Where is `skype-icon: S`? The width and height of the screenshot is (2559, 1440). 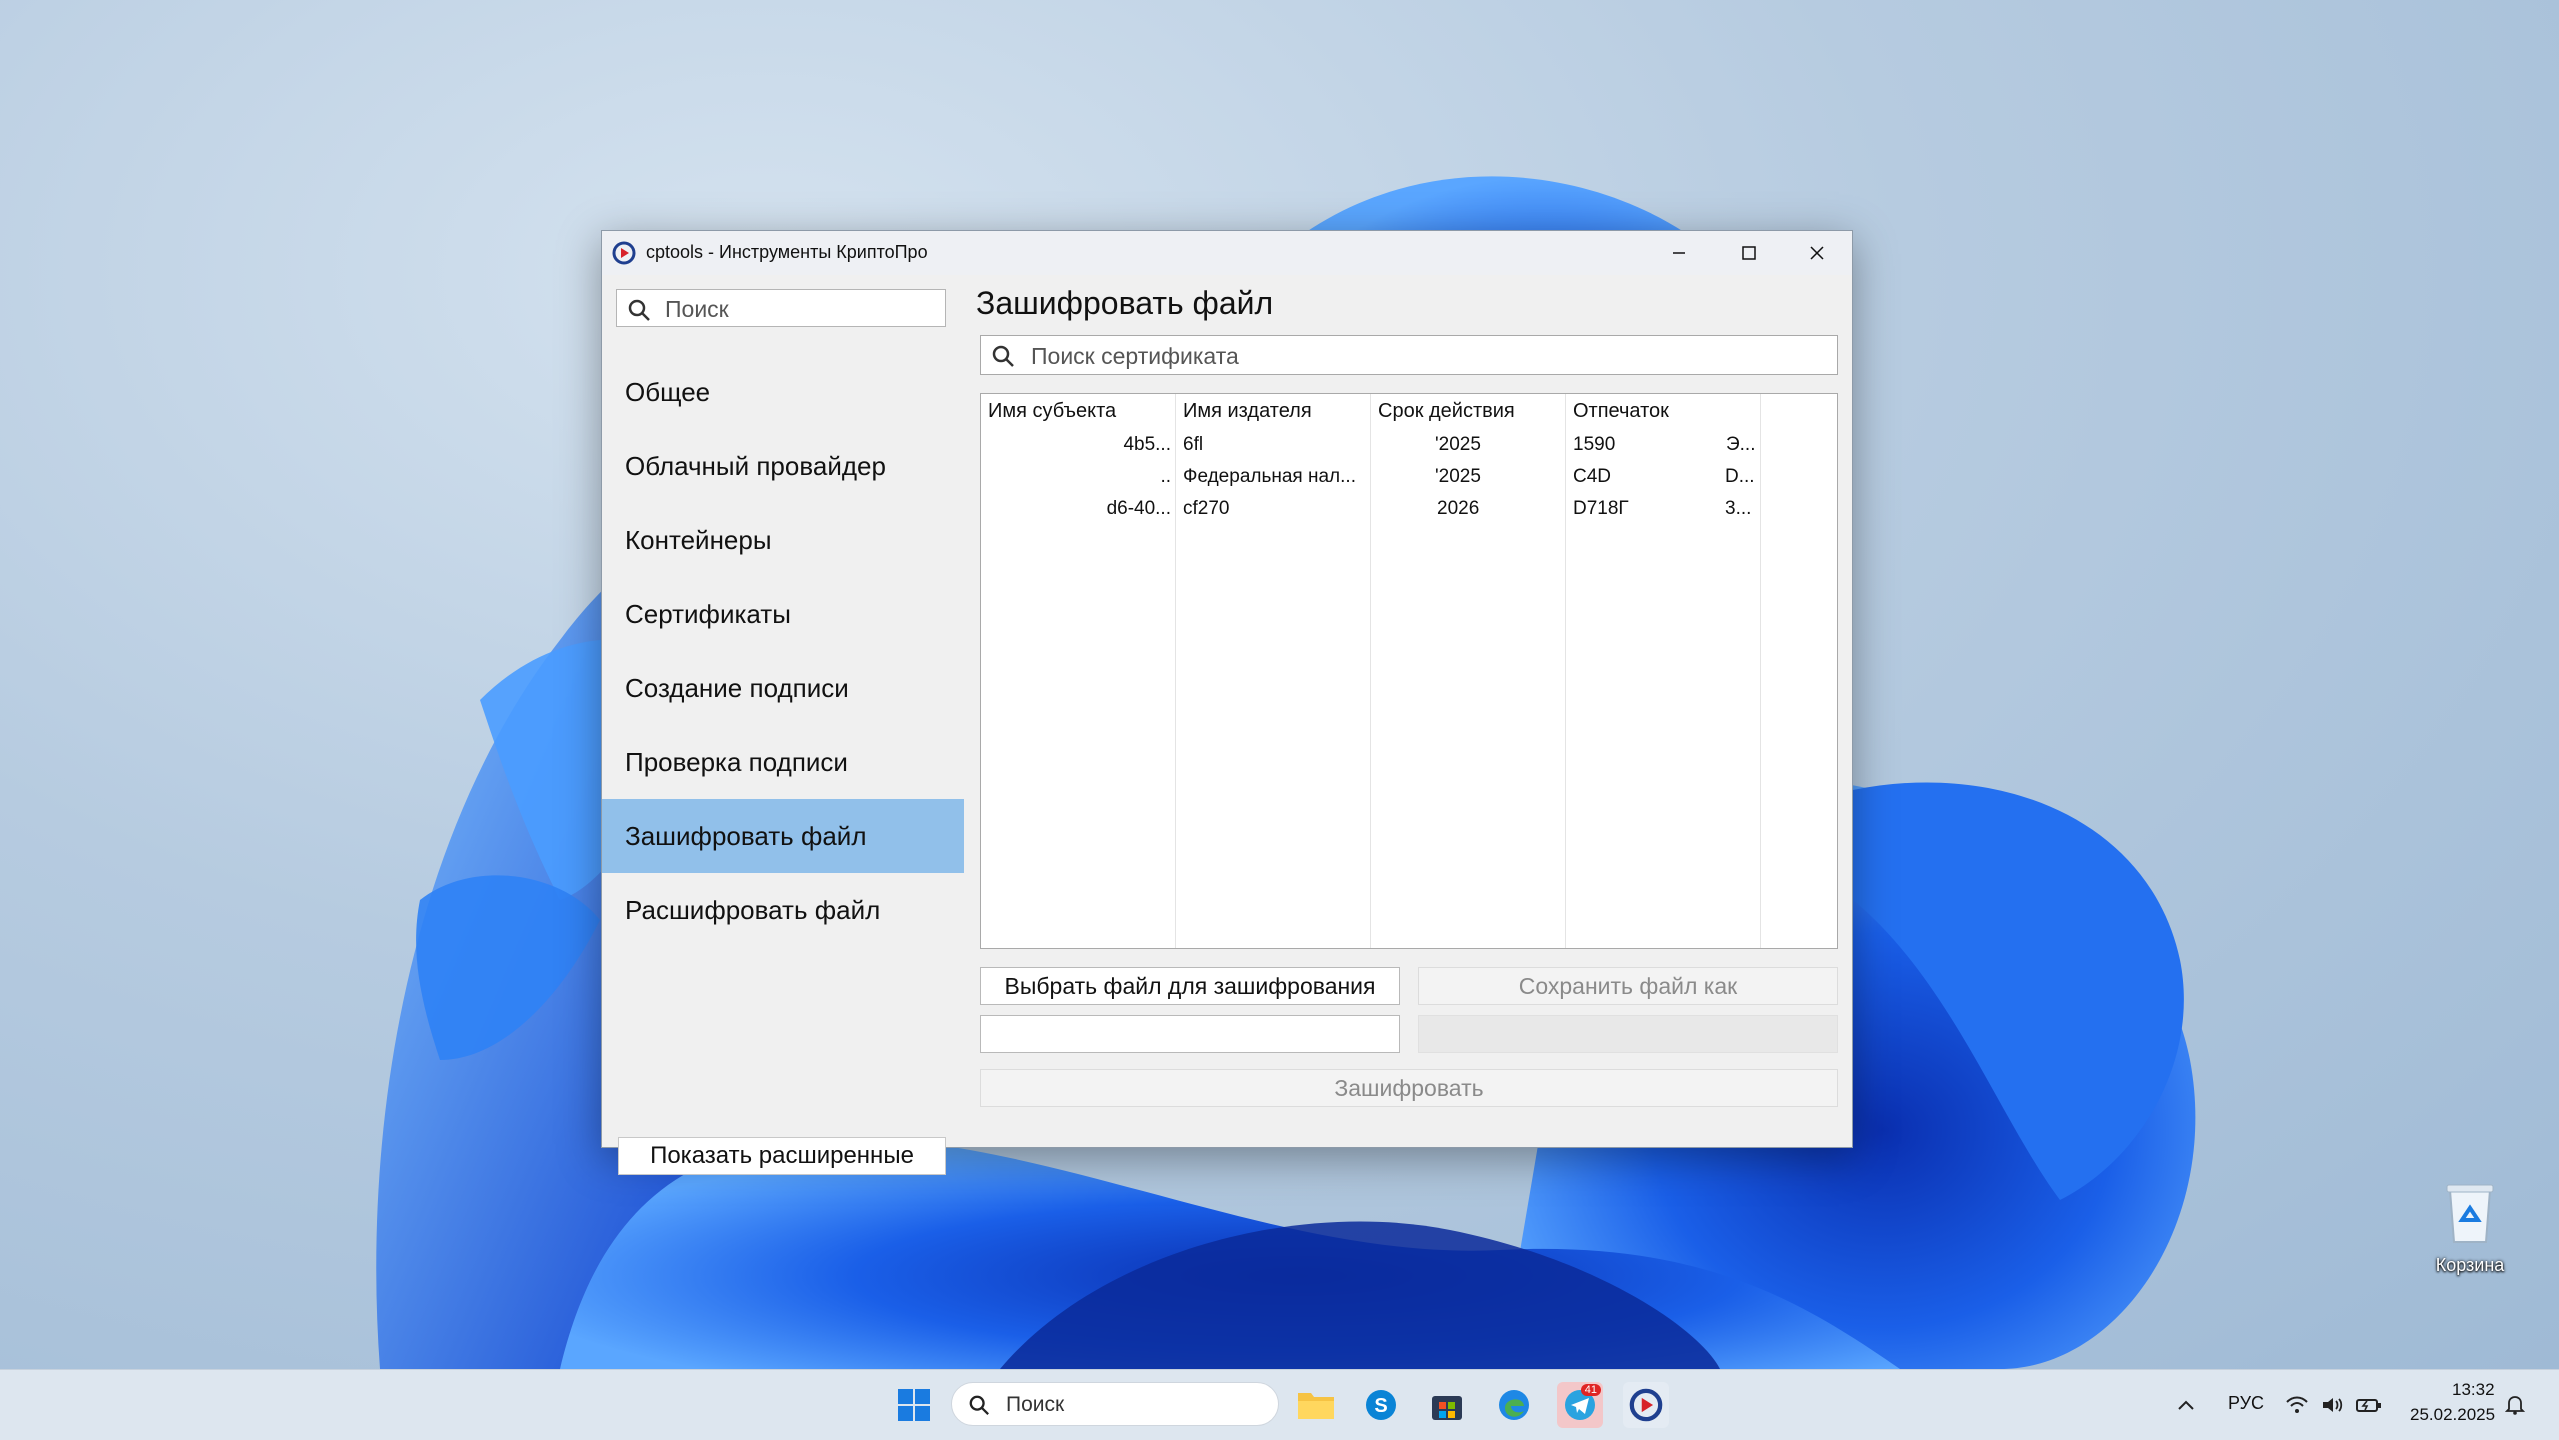
skype-icon: S is located at coordinates (1381, 1405).